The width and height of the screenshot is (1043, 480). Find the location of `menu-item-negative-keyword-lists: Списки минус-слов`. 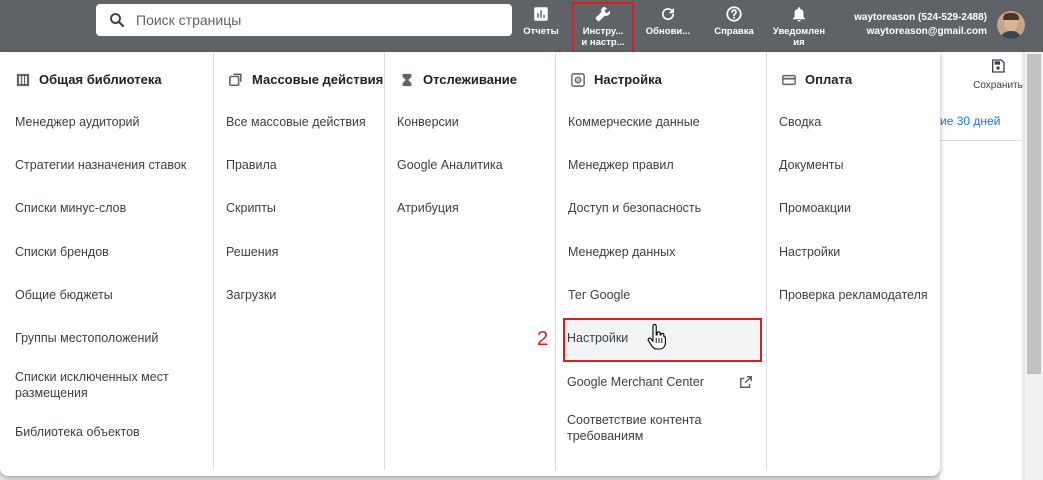

menu-item-negative-keyword-lists: Списки минус-слов is located at coordinates (70, 208).